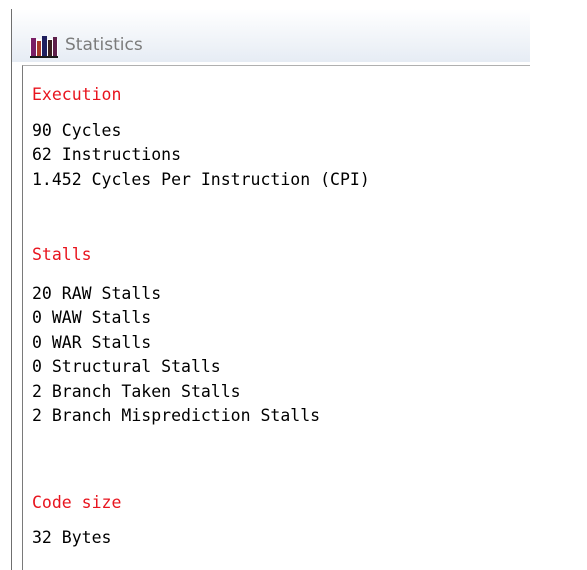  Describe the element at coordinates (136, 391) in the screenshot. I see `stat-branch-taken-stalls: 2 Branch Taken Stalls` at that location.